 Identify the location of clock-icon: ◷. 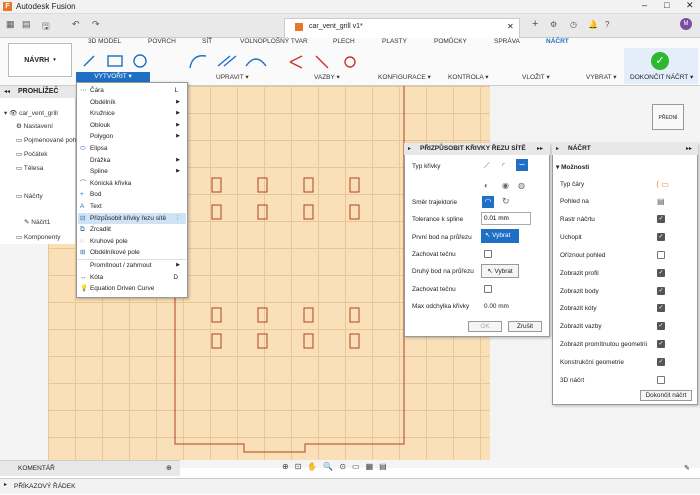
(573, 24).